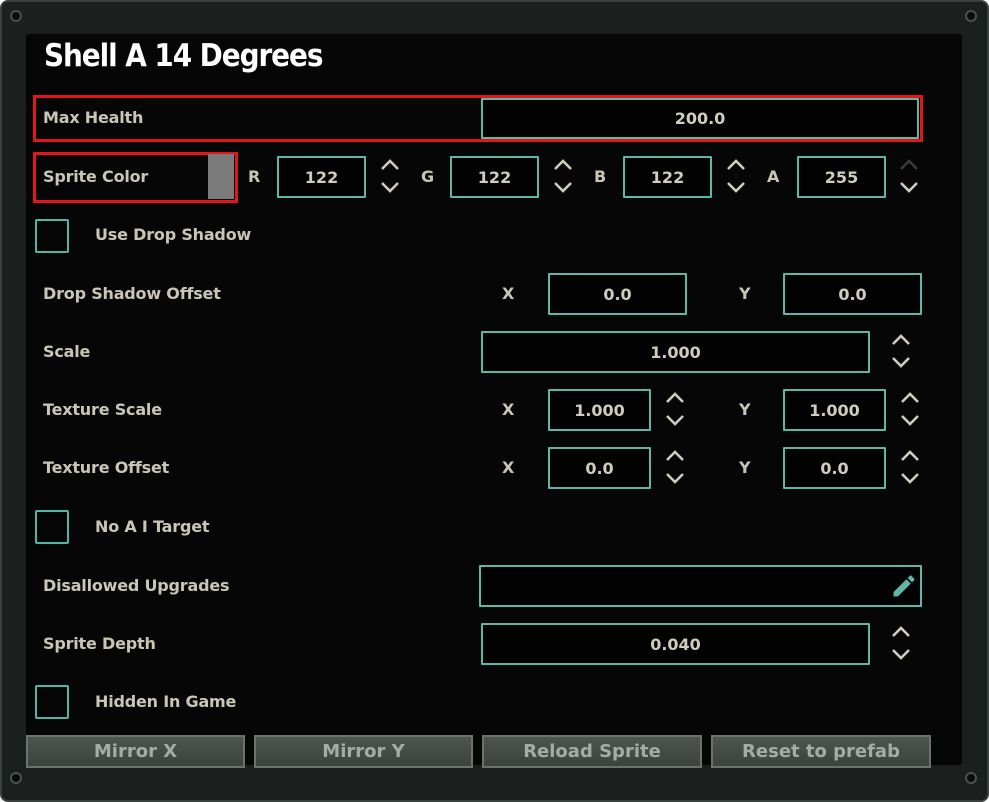  I want to click on texture-offset-x-input: 0.0, so click(599, 468).